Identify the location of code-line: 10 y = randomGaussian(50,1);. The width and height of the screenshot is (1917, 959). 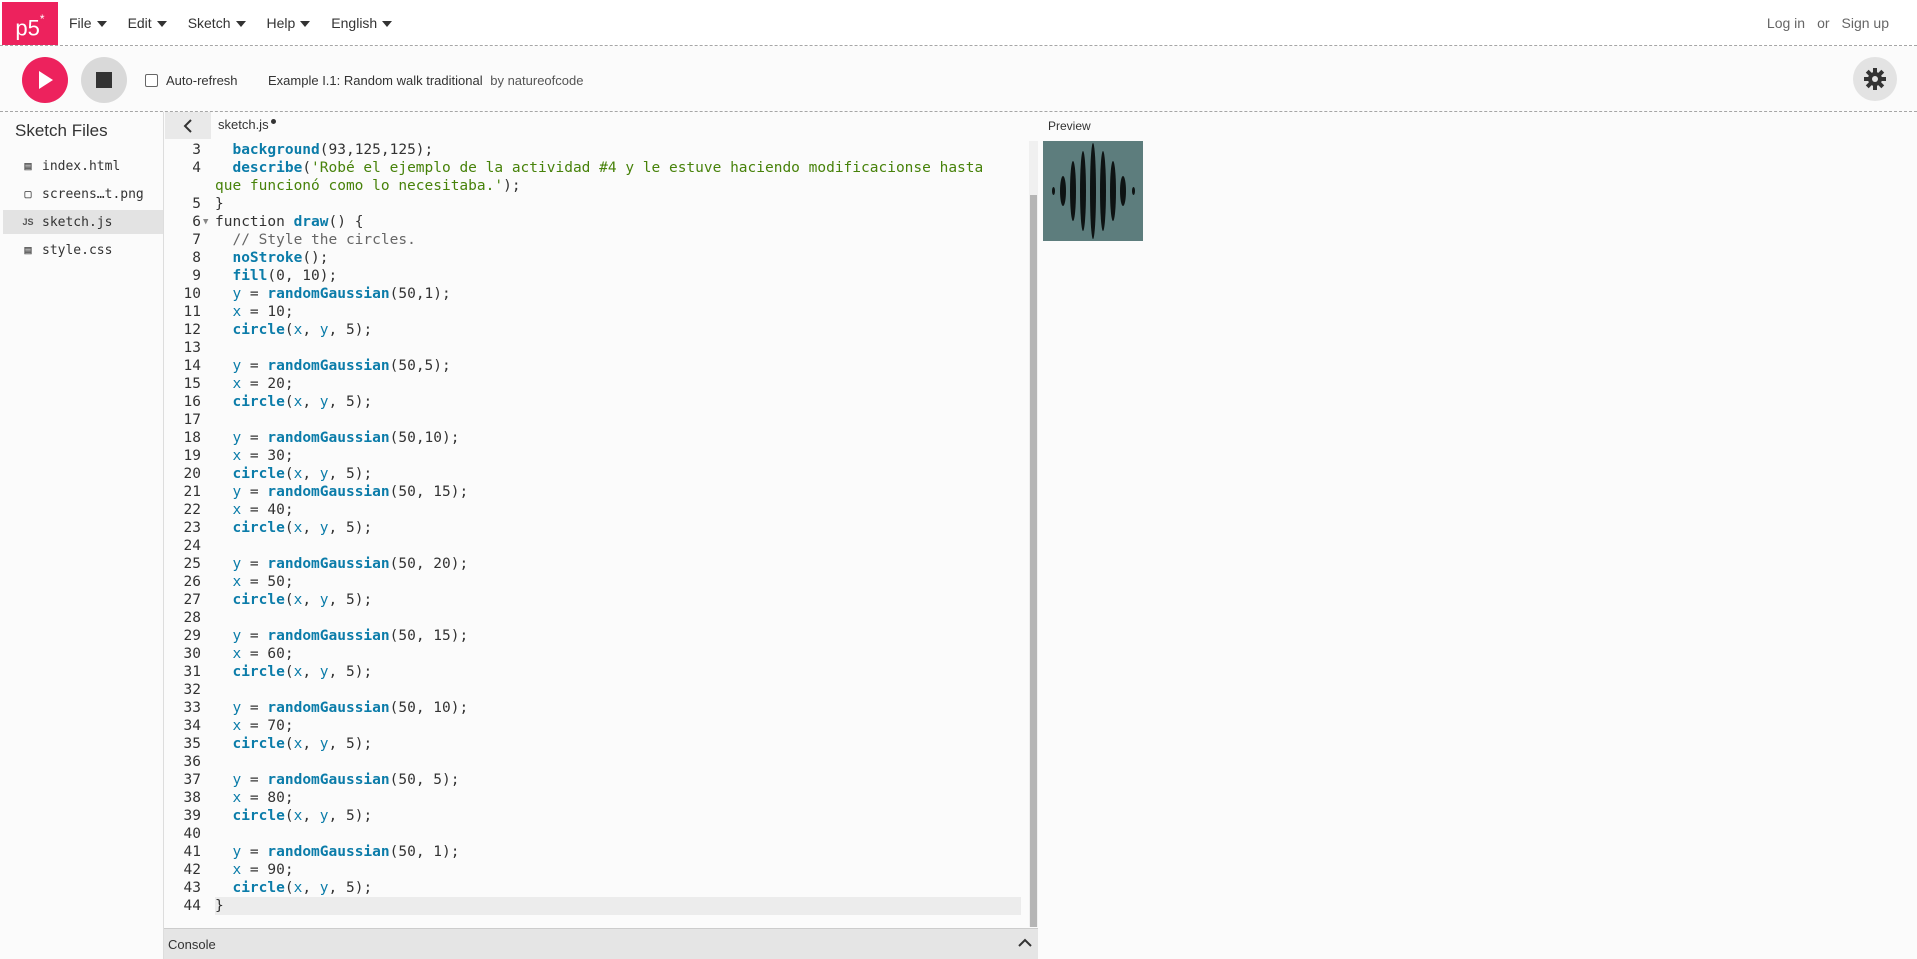
(602, 294).